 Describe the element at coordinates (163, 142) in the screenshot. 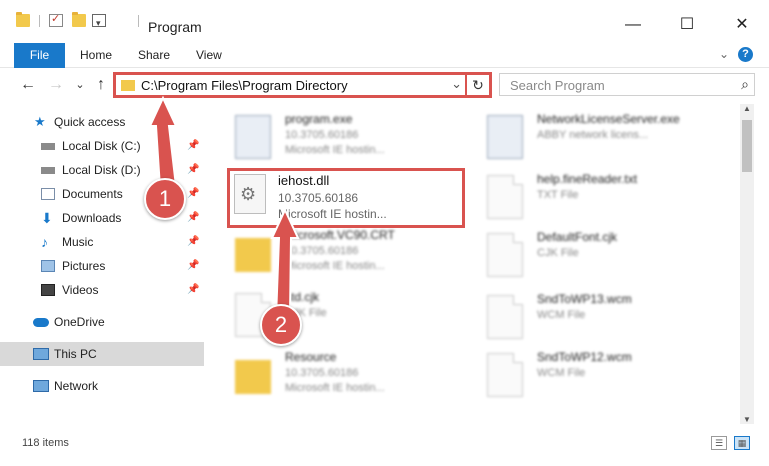

I see `arrow-to-address-bar` at that location.